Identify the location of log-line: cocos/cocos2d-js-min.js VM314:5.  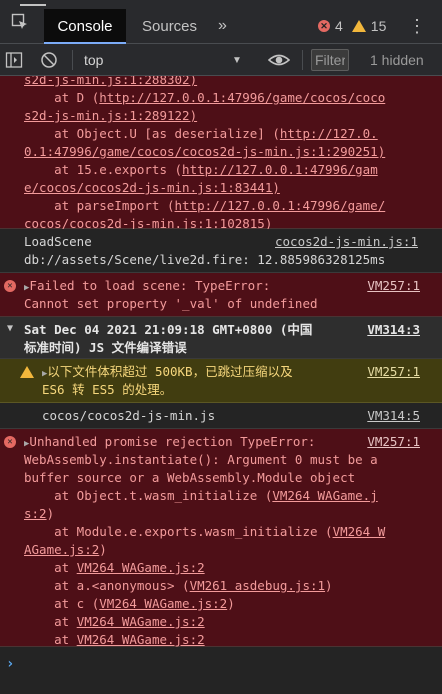
(242, 416).